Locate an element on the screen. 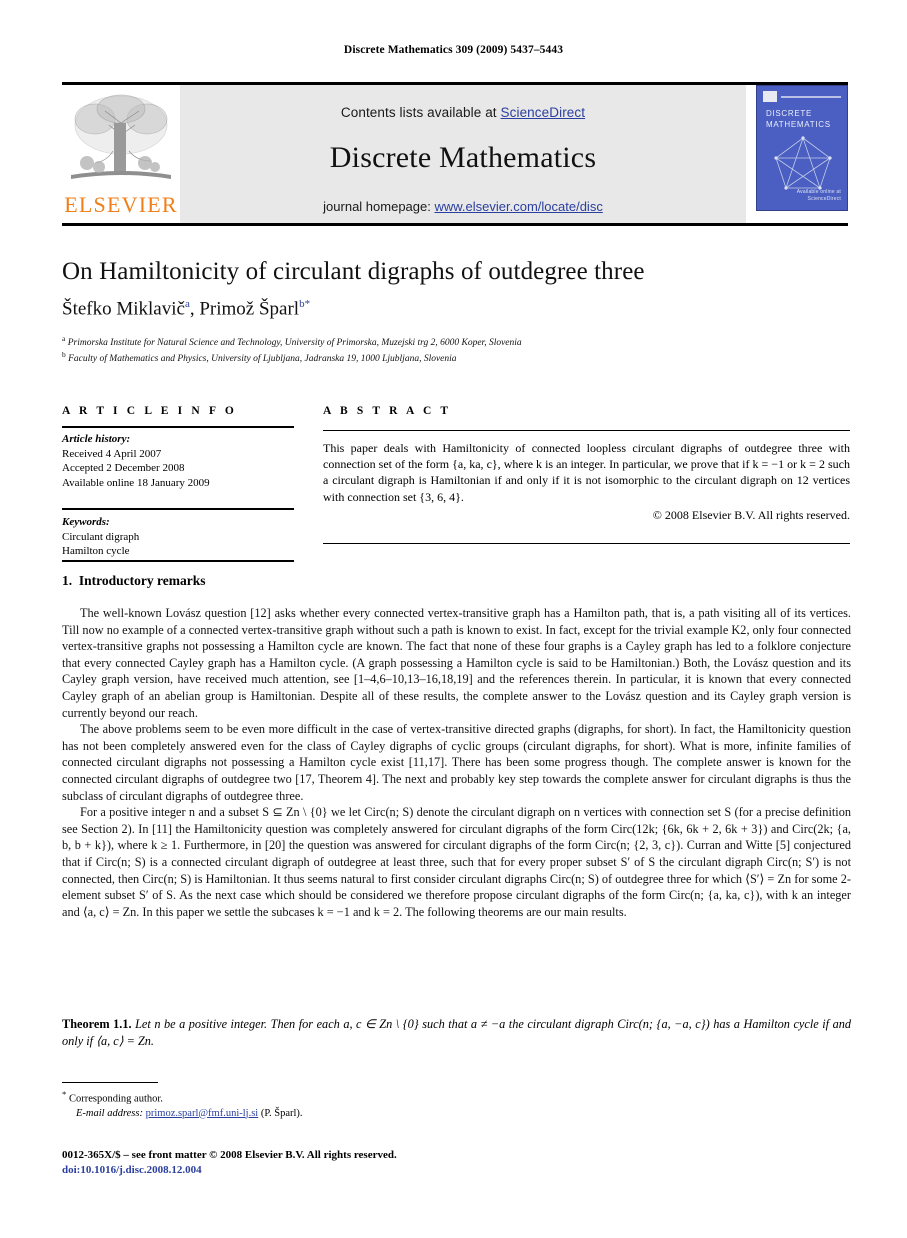 Image resolution: width=907 pixels, height=1238 pixels. cover-title-line1: DISCRETE is located at coordinates (789, 113).